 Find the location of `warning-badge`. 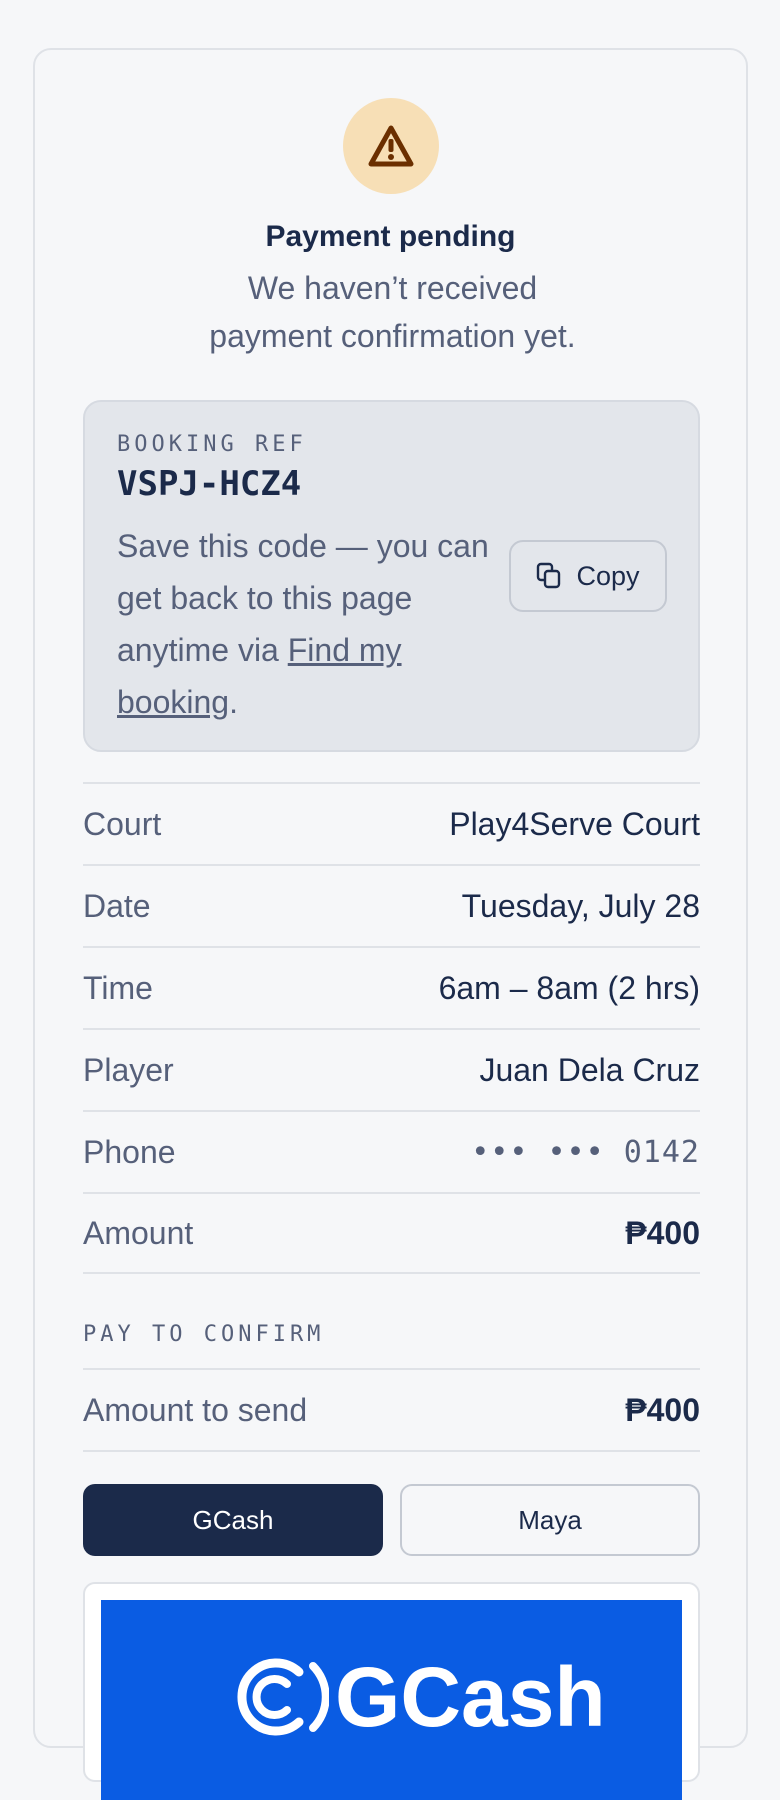

warning-badge is located at coordinates (391, 146).